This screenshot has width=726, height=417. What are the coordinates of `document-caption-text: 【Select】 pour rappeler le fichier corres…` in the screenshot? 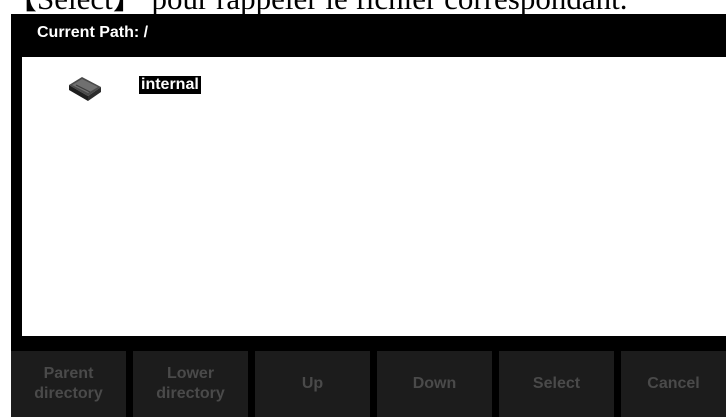 It's located at (366, 7).